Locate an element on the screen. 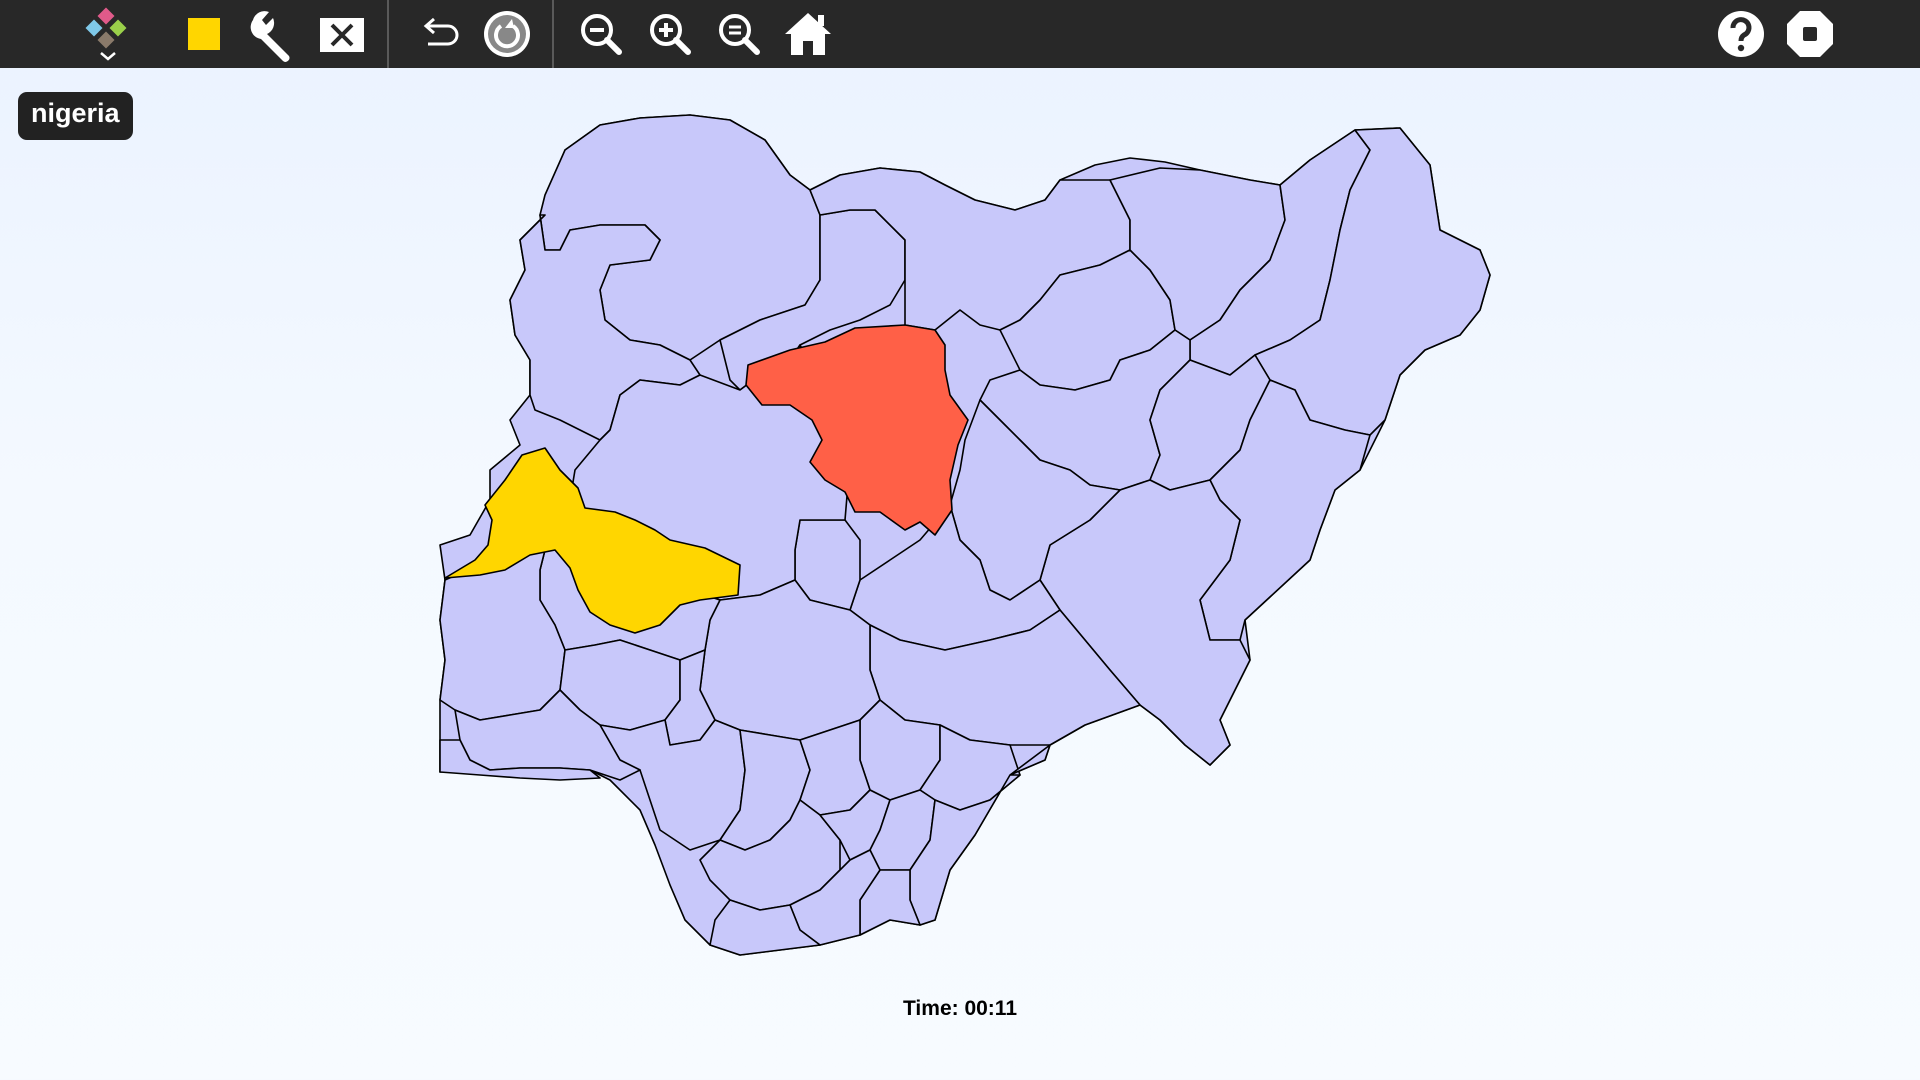 The width and height of the screenshot is (1920, 1080). undo-icon is located at coordinates (441, 31).